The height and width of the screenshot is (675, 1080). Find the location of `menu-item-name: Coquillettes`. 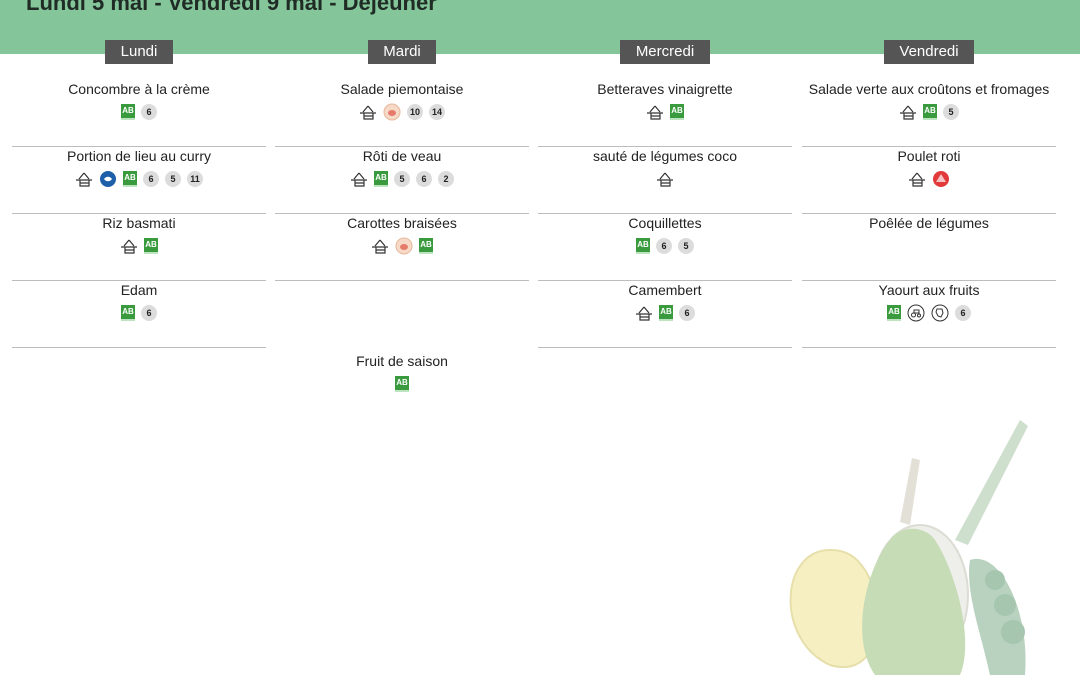

menu-item-name: Coquillettes is located at coordinates (665, 223).